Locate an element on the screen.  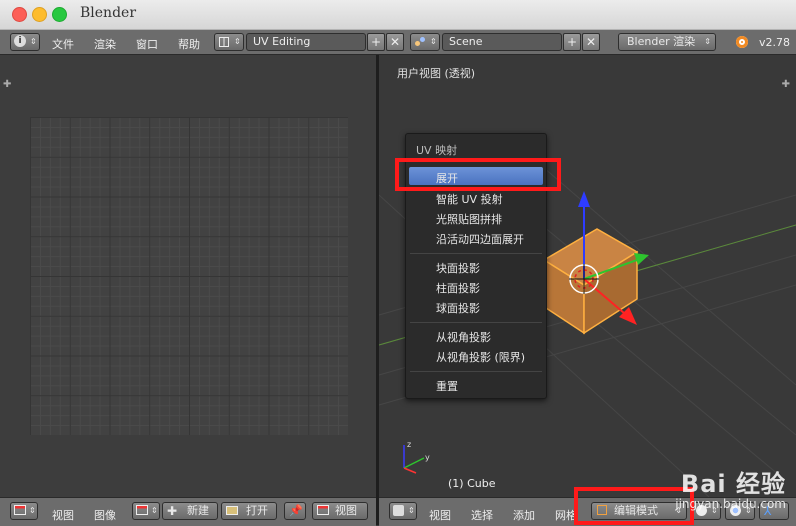
area-corner-icon: ✚ is located at coordinates (7, 84).